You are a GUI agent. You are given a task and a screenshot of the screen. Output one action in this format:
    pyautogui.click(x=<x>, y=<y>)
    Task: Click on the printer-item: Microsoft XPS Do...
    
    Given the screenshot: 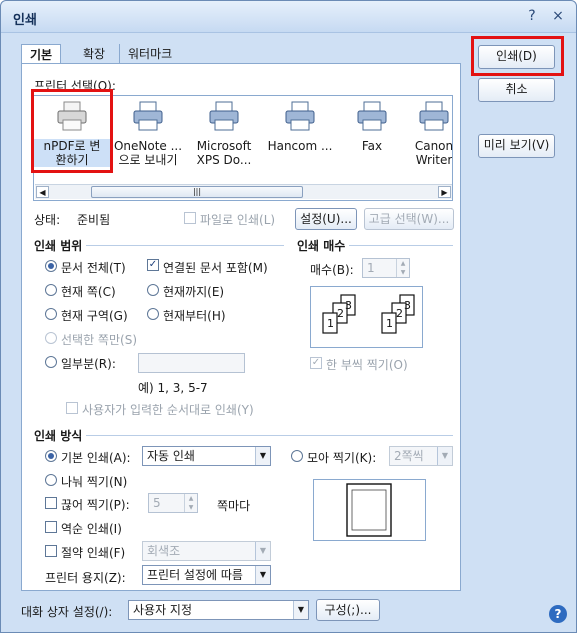 What is the action you would take?
    pyautogui.click(x=224, y=133)
    